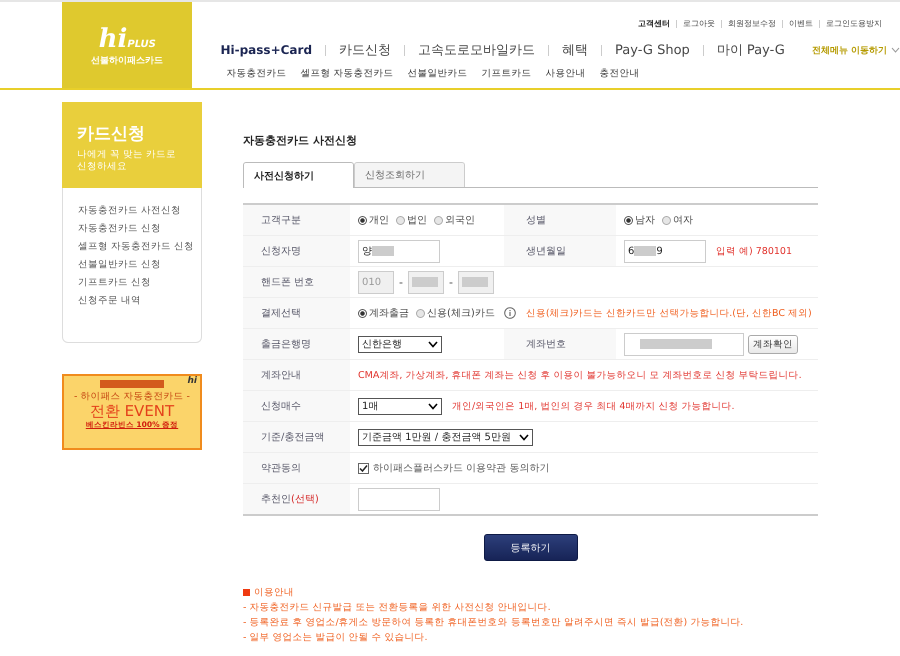  Describe the element at coordinates (139, 228) in the screenshot. I see `sidebar-item: 자동충전카드 신청` at that location.